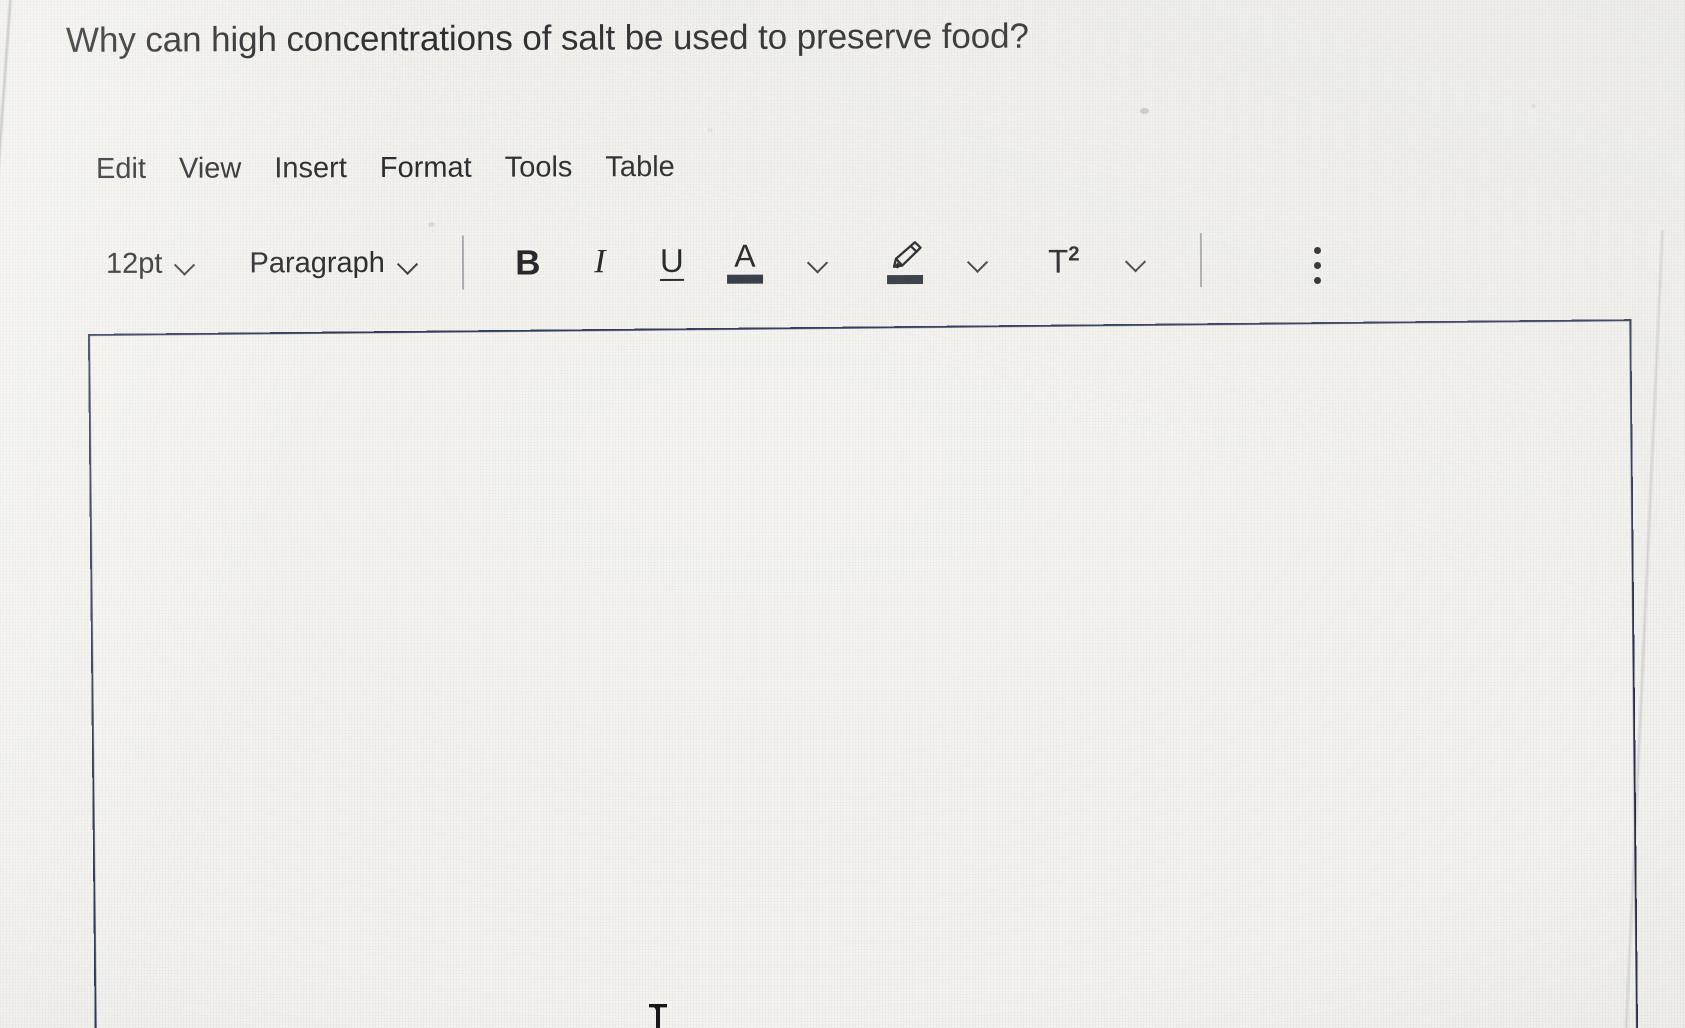 Image resolution: width=1685 pixels, height=1028 pixels. I want to click on highlight-color-dropdown, so click(978, 261).